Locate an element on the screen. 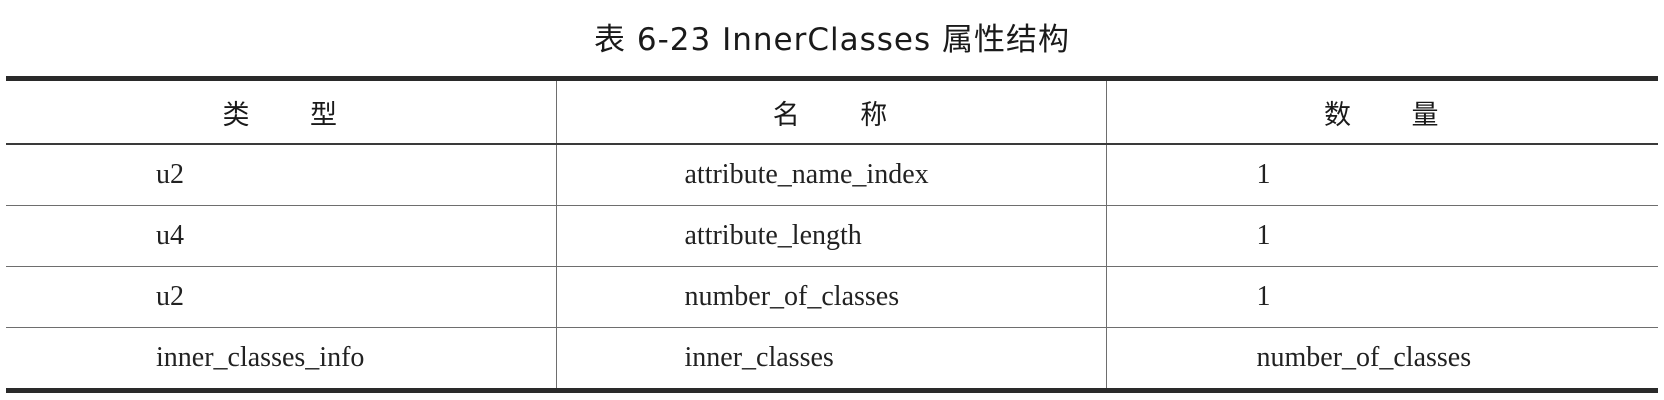 This screenshot has height=400, width=1664. table-caption: 表 6-23 InnerClasses 属性结构 is located at coordinates (832, 40).